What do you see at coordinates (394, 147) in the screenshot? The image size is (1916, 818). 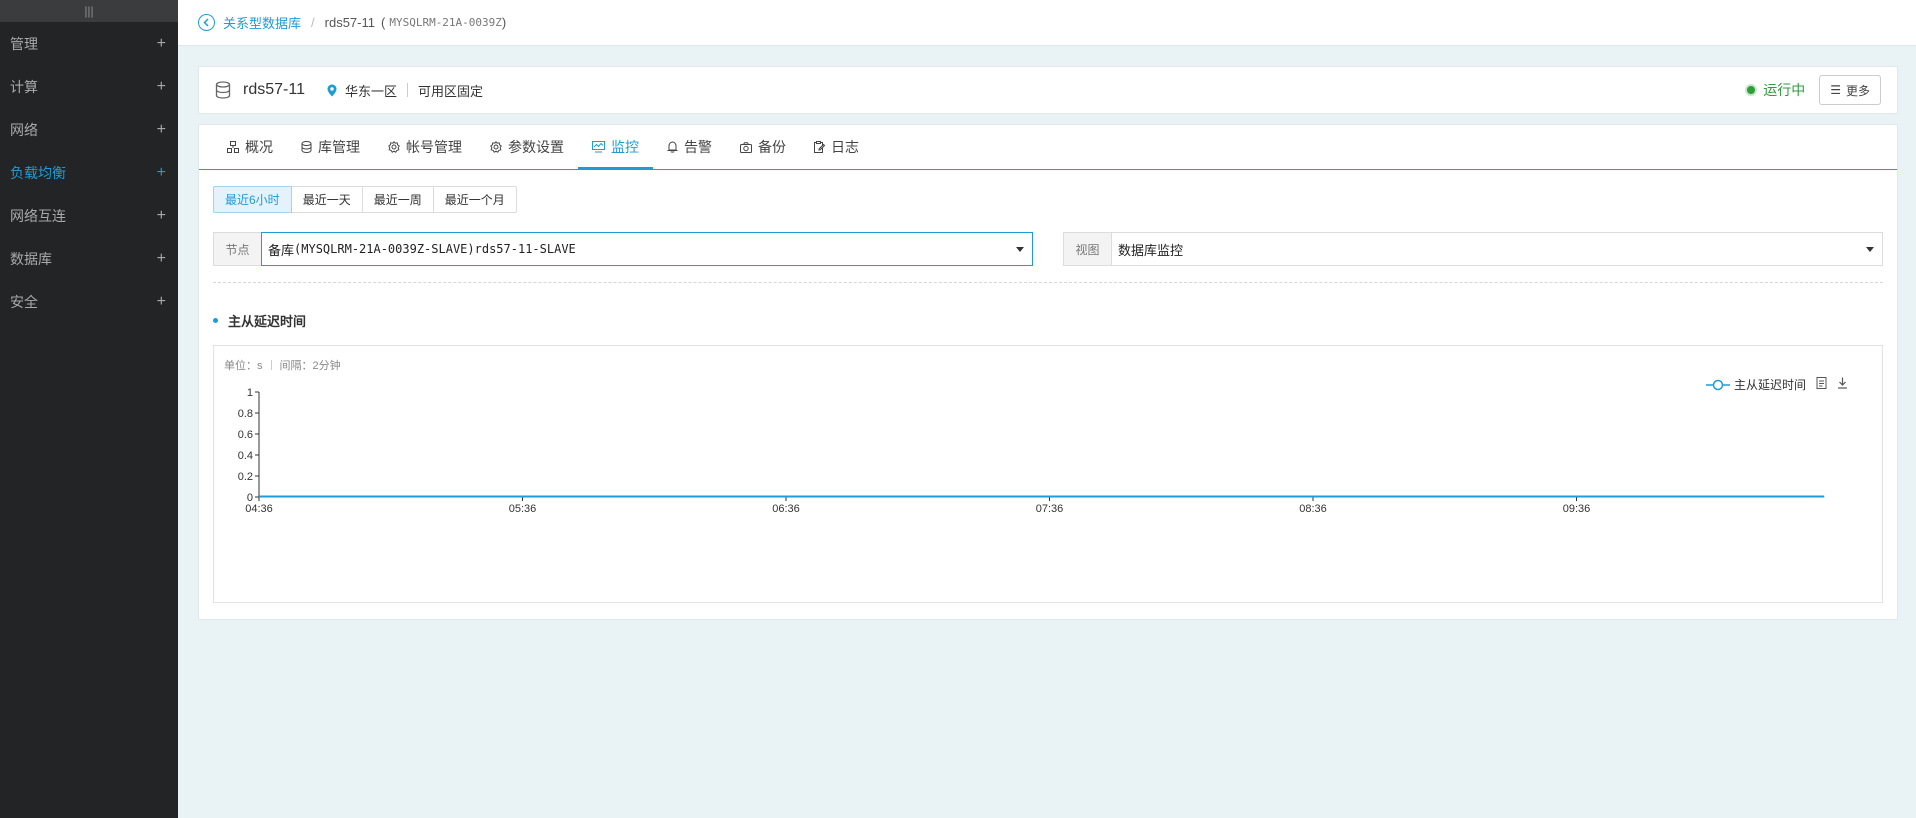 I see `account-gear-icon` at bounding box center [394, 147].